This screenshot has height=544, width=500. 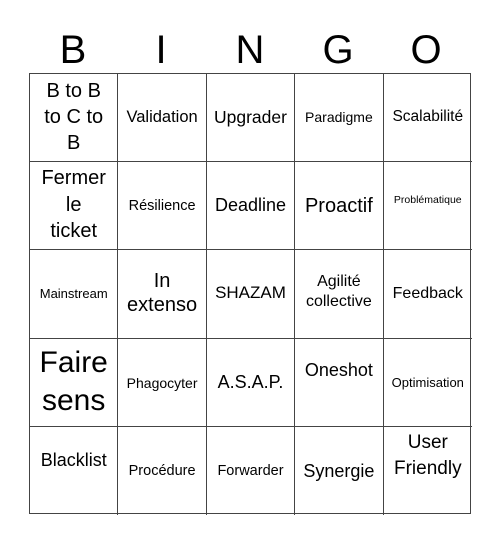 I want to click on bingo-cell: Fermer le ticket, so click(x=74, y=206).